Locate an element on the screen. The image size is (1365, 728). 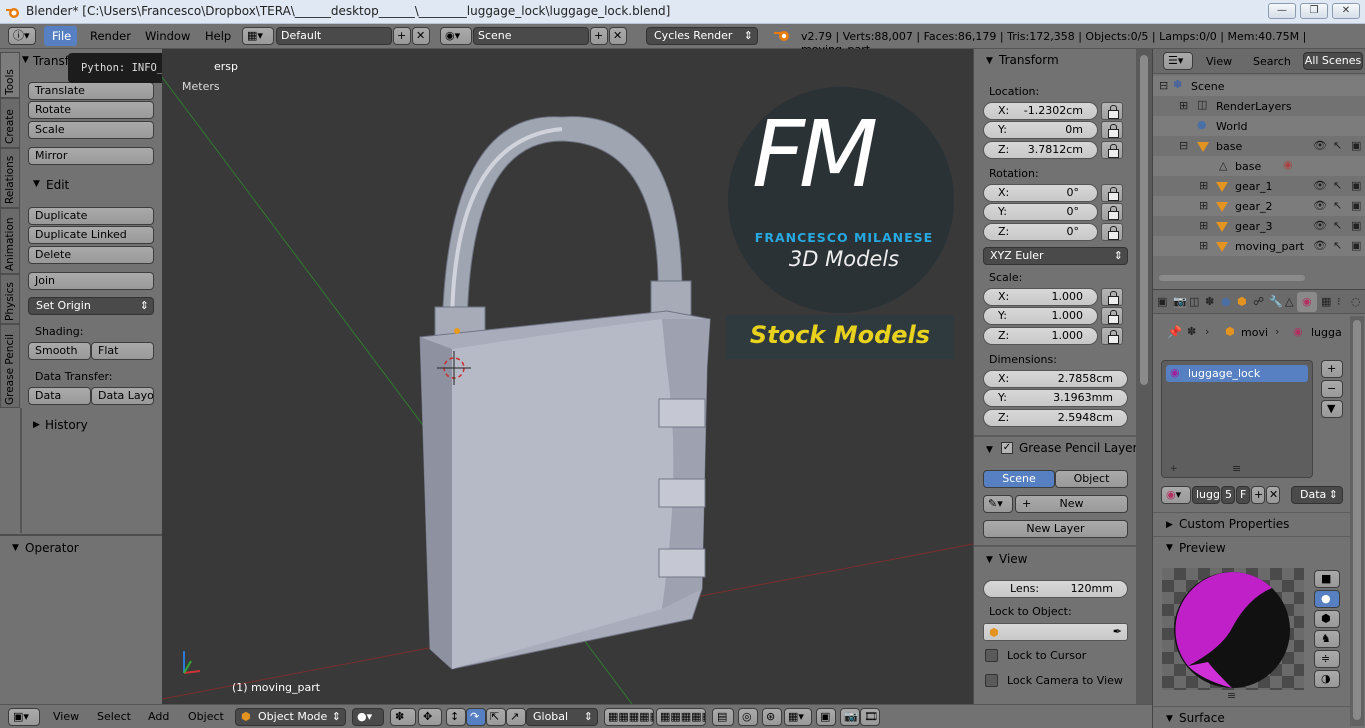
scene-field: Scene is located at coordinates (531, 36).